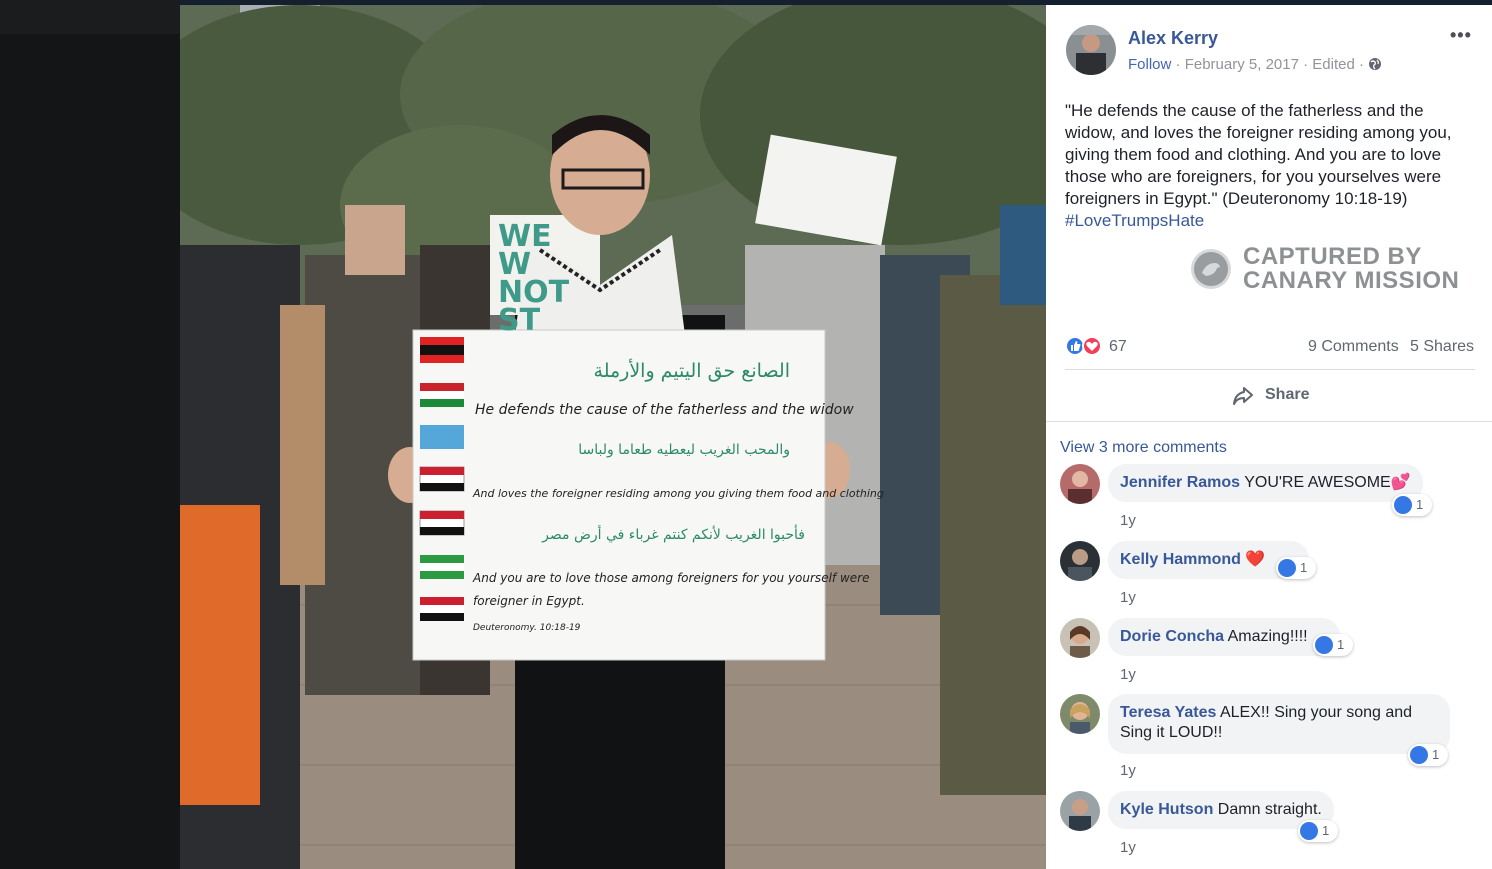 This screenshot has height=869, width=1492. I want to click on share-icon, so click(1243, 396).